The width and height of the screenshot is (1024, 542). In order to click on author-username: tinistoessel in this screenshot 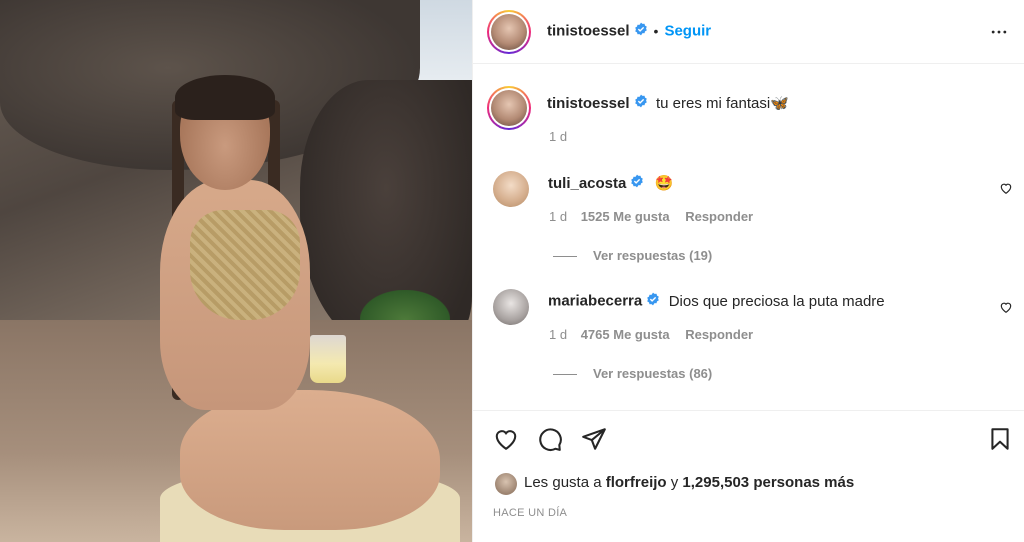, I will do `click(588, 31)`.